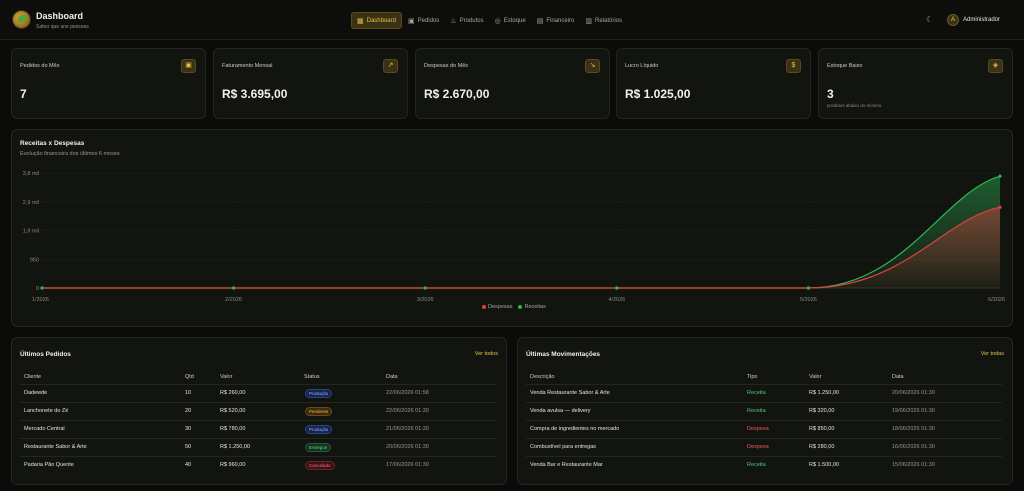  Describe the element at coordinates (471, 20) in the screenshot. I see `nav-label: Produtos` at that location.